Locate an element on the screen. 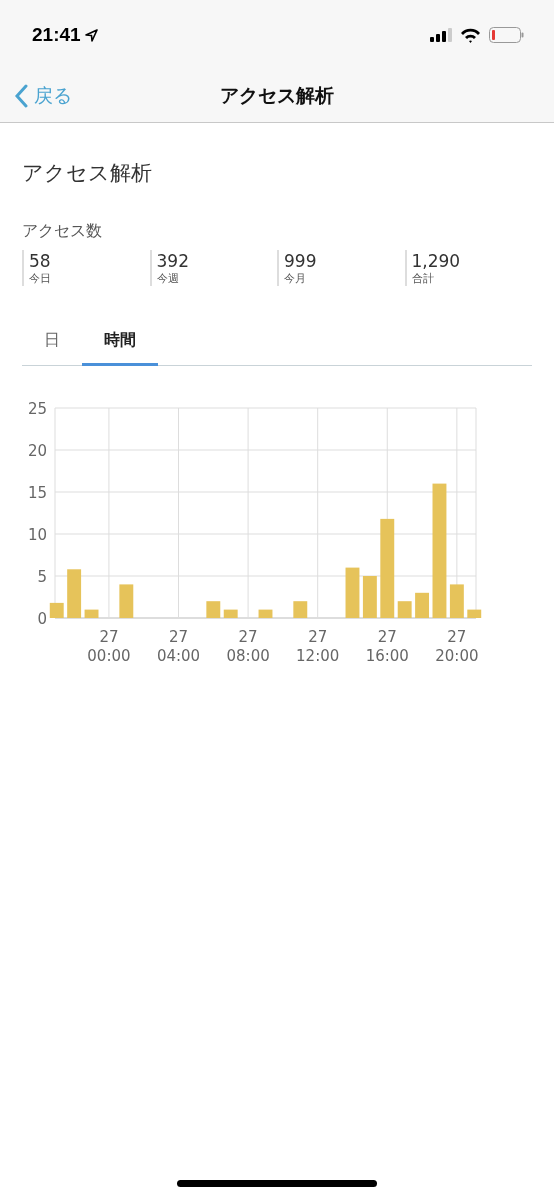  tab: 時間 is located at coordinates (120, 348).